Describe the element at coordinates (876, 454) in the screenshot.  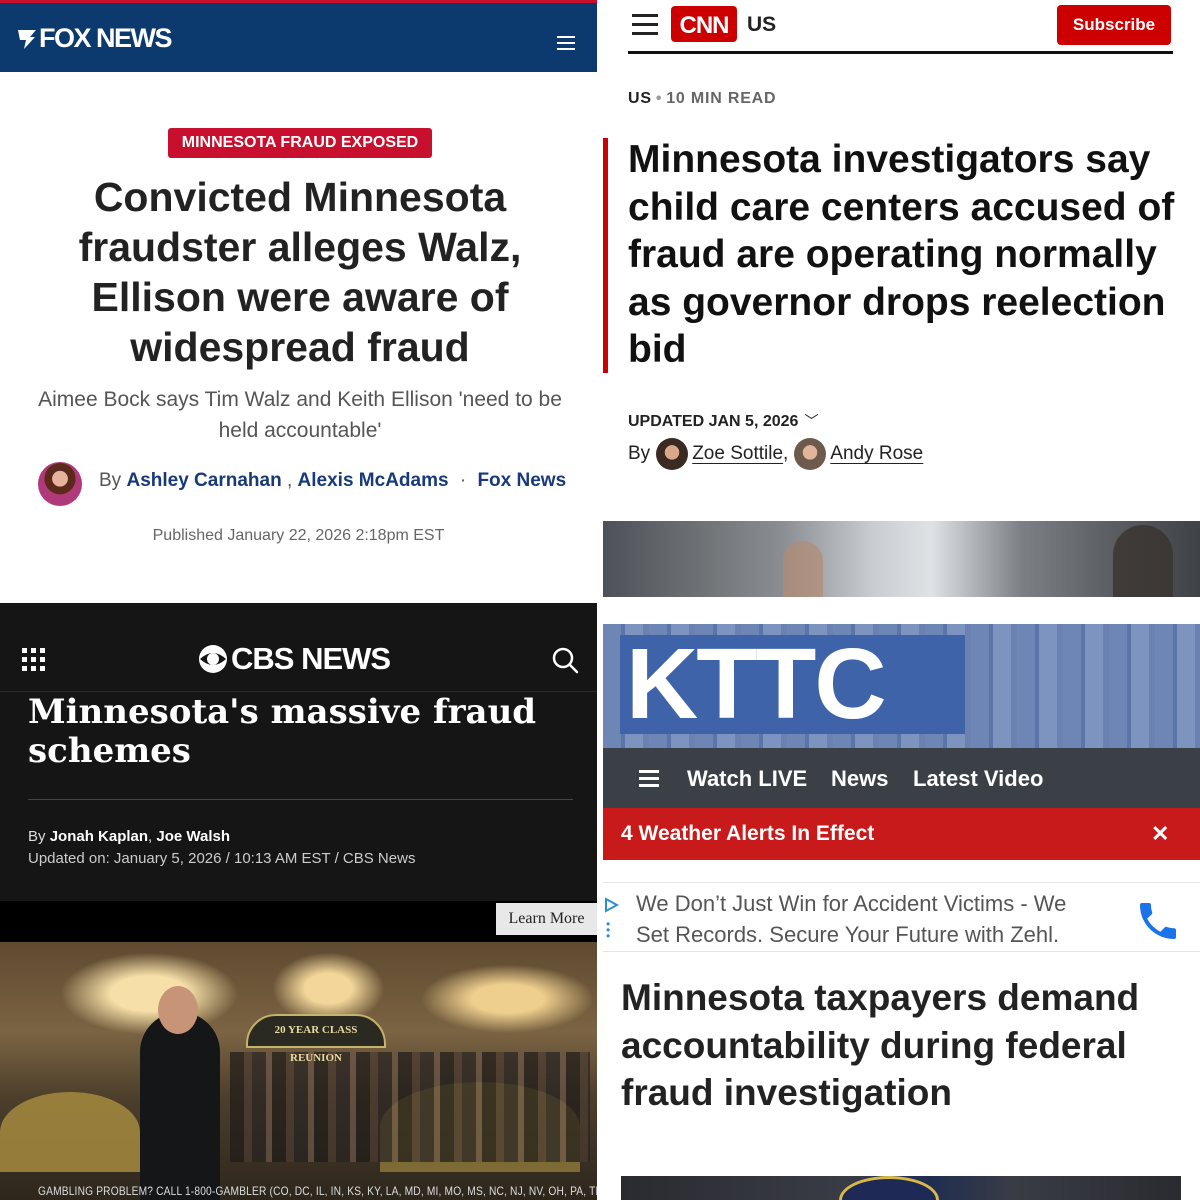
I see `author-link: Andy Rose` at that location.